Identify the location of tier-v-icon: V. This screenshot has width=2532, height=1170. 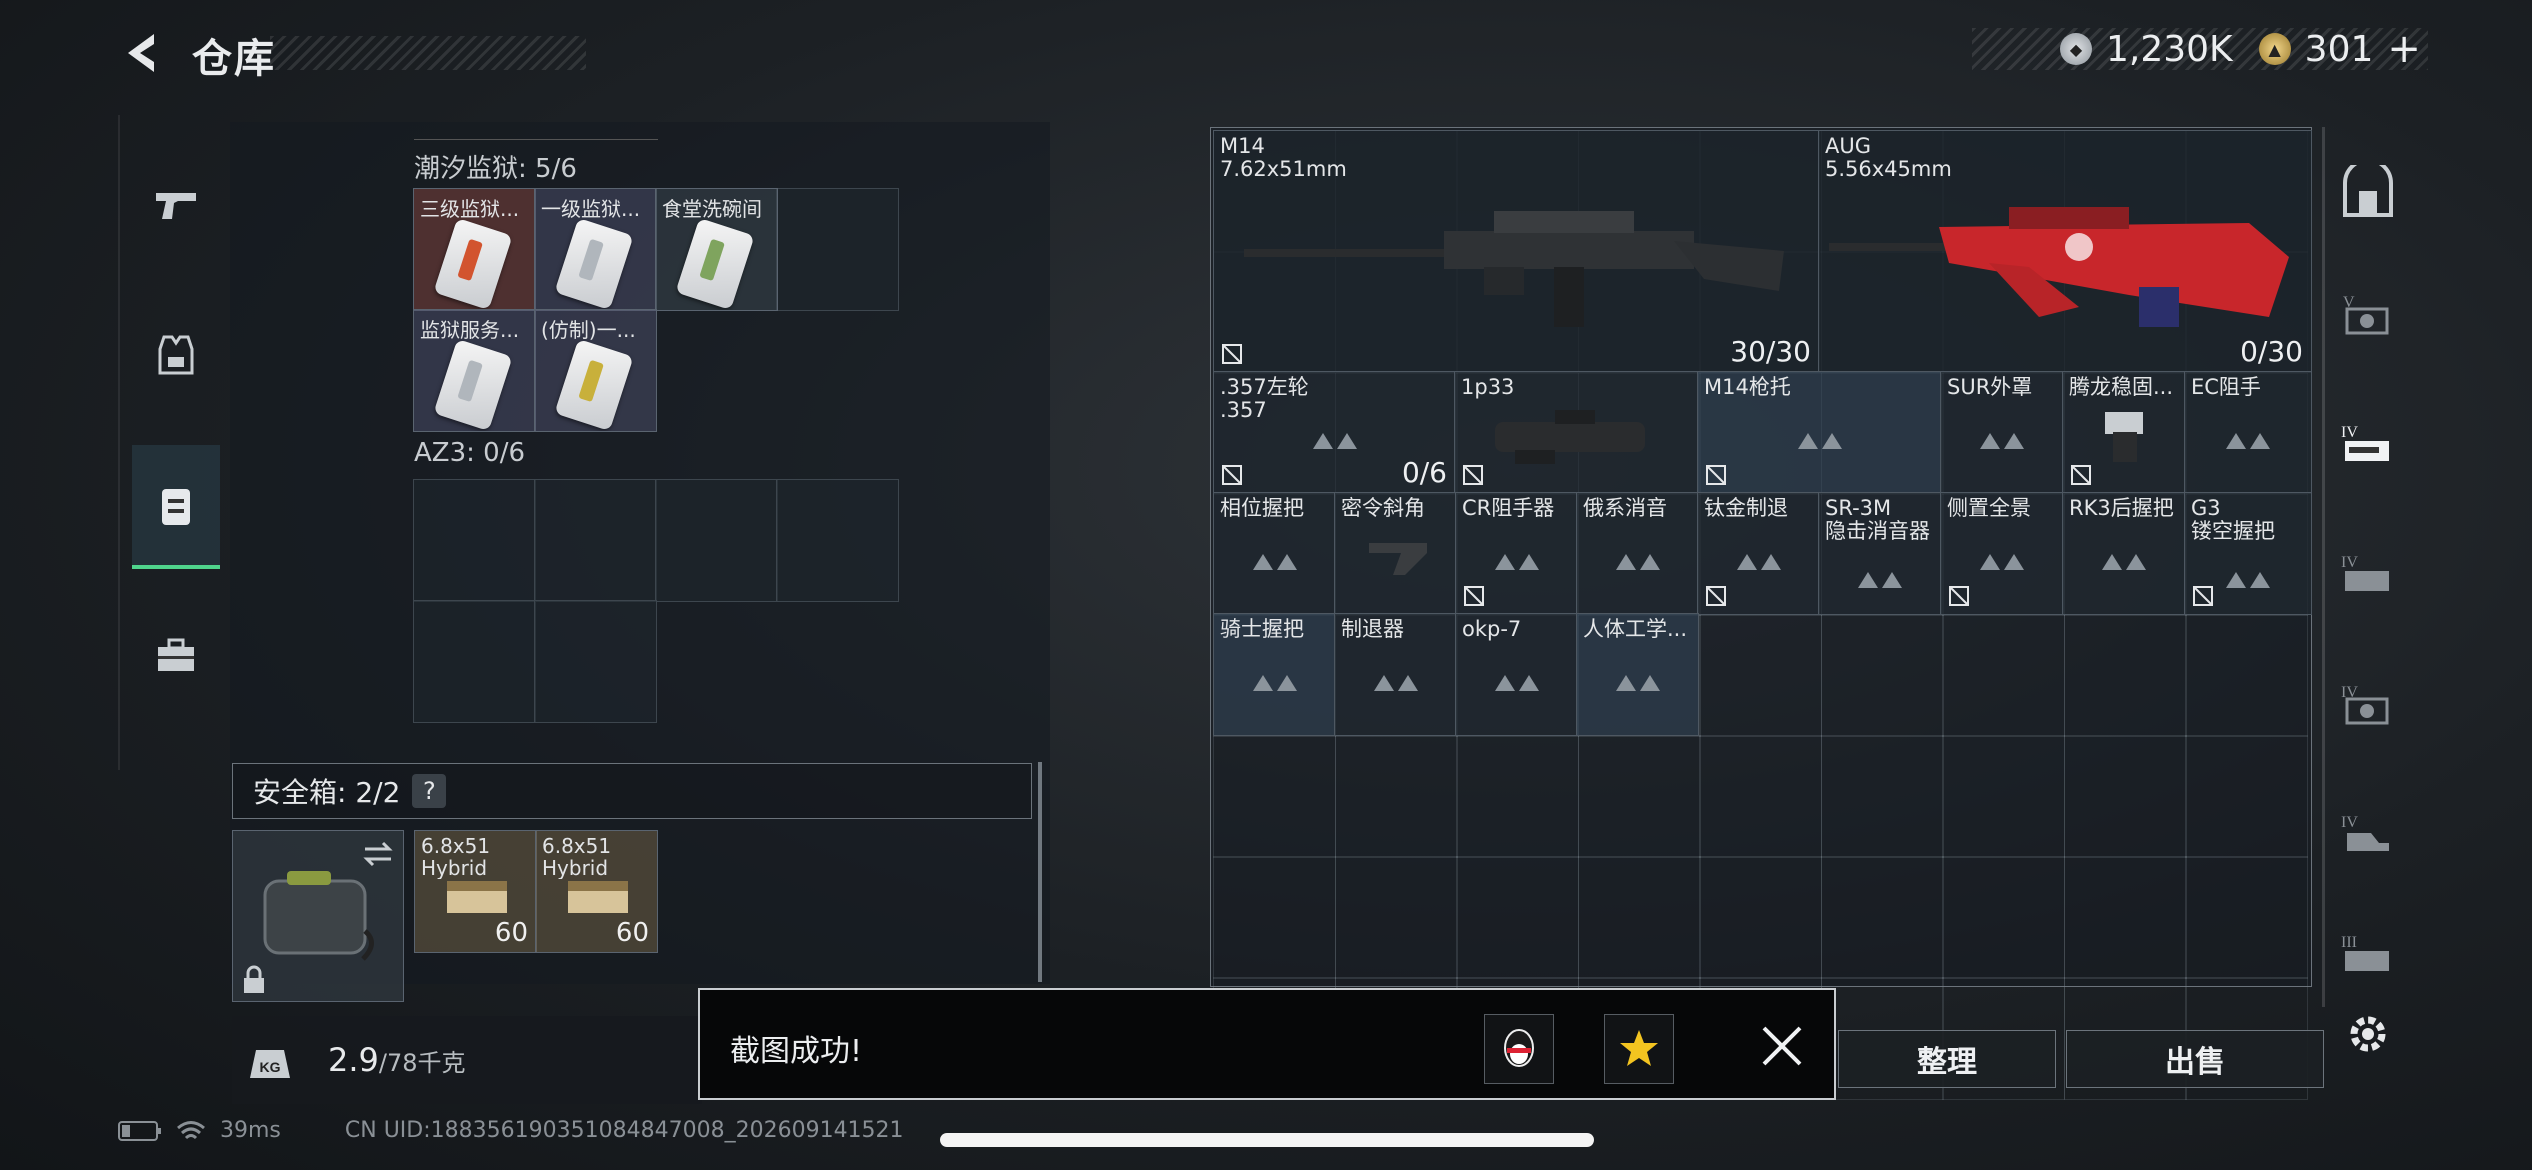
(2368, 316).